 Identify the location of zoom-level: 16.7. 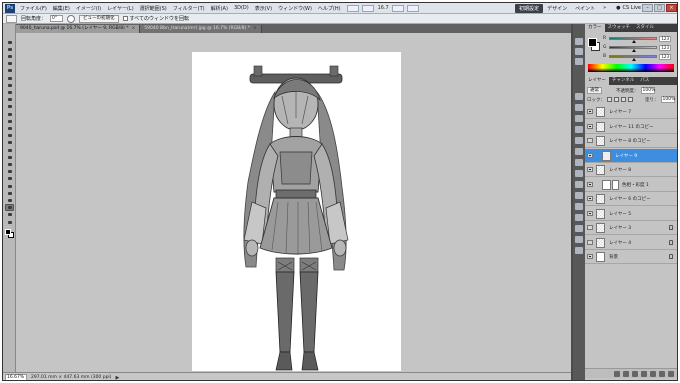
(383, 8).